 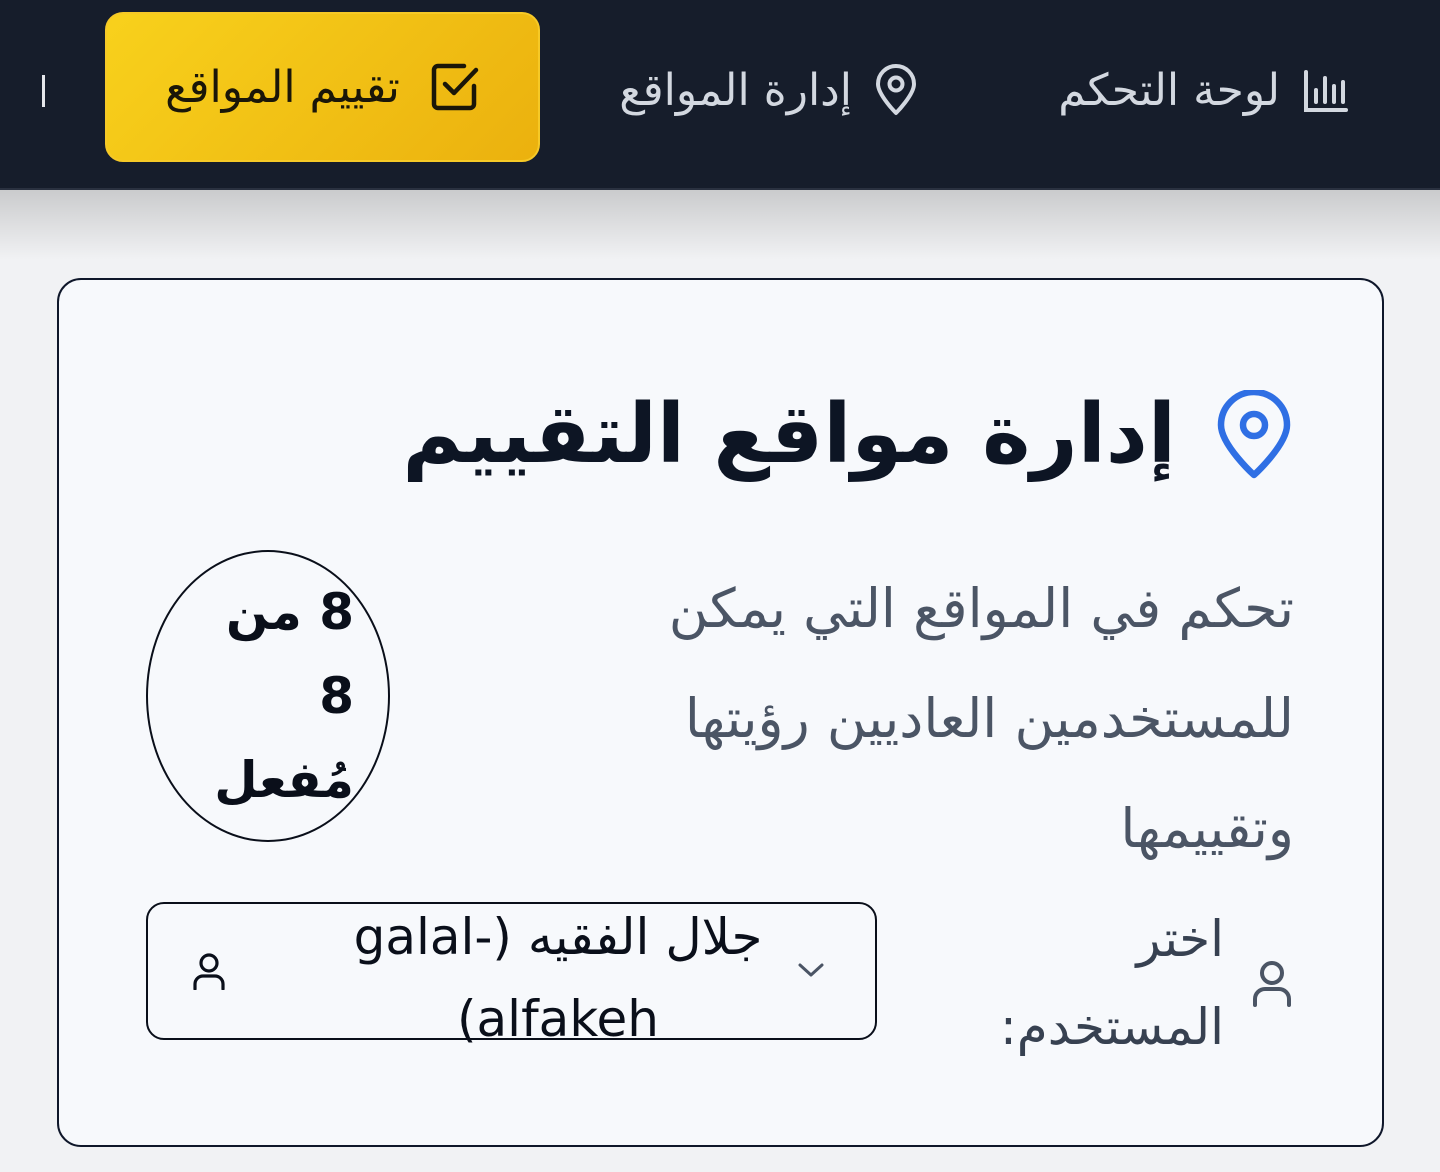 What do you see at coordinates (282, 87) in the screenshot?
I see `nav-rate-sites-label: تقييم المواقع` at bounding box center [282, 87].